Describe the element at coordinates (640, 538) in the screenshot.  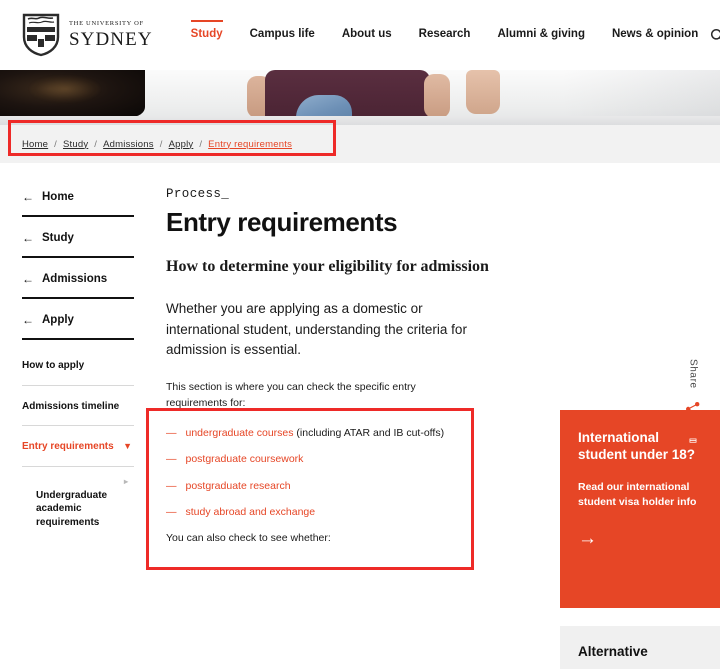
I see `arrow-right-icon: →` at that location.